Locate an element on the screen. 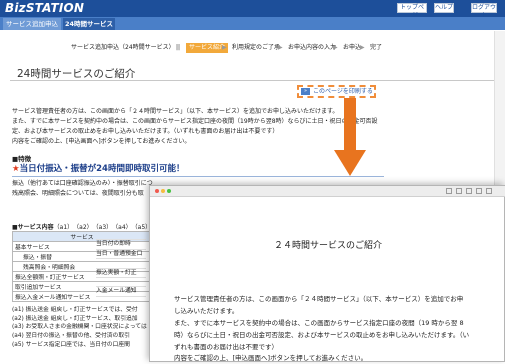  intro-line: 内容をご確認の上、[申込画面へ]ボタンを押してお進みください。 is located at coordinates (101, 141).